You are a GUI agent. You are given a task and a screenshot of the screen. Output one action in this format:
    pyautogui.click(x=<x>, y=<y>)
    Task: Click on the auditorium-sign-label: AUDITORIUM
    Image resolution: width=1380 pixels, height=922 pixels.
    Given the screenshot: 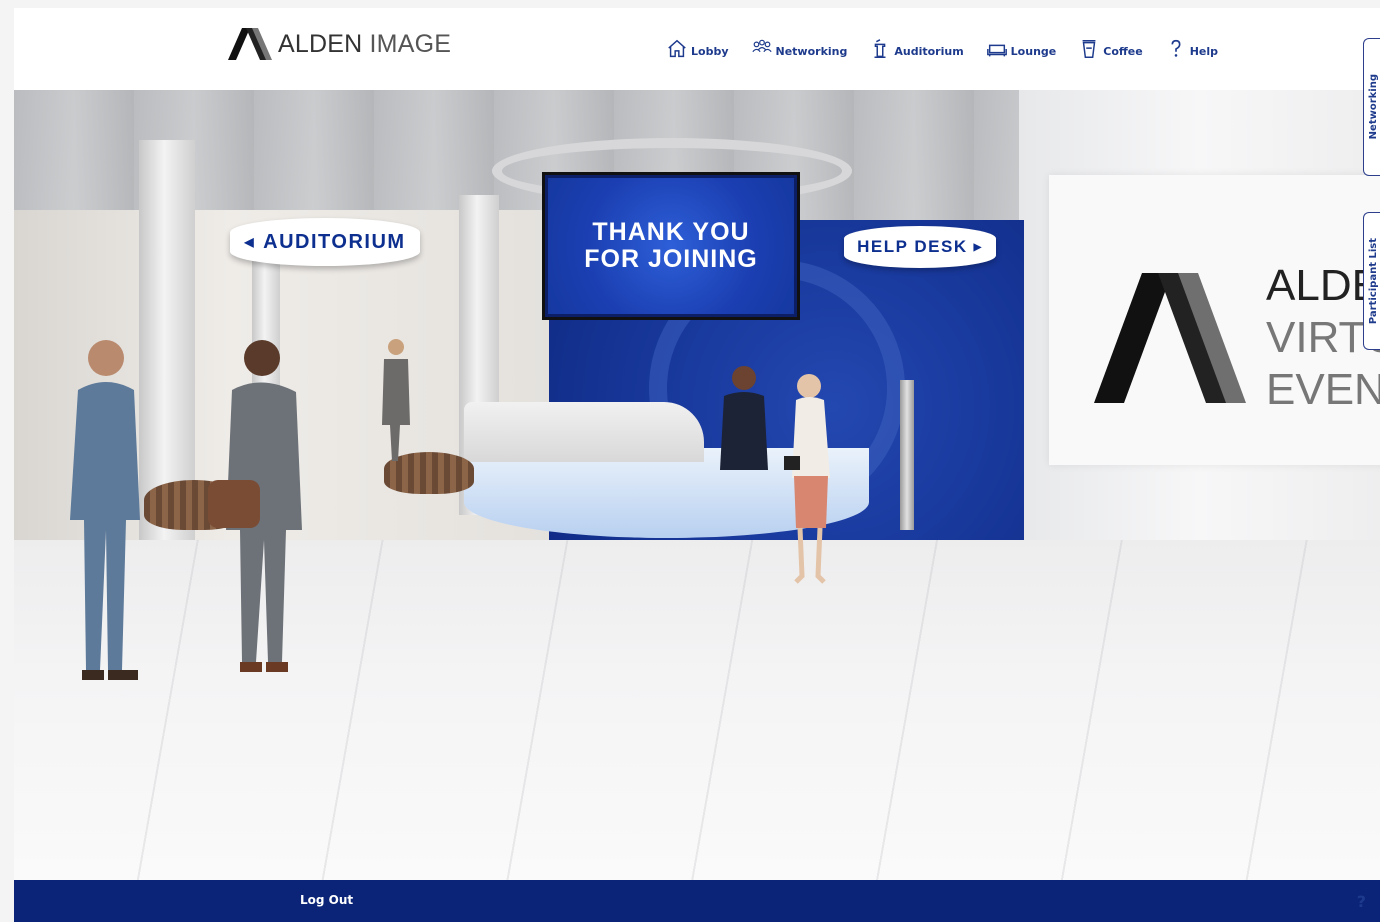 What is the action you would take?
    pyautogui.click(x=334, y=241)
    